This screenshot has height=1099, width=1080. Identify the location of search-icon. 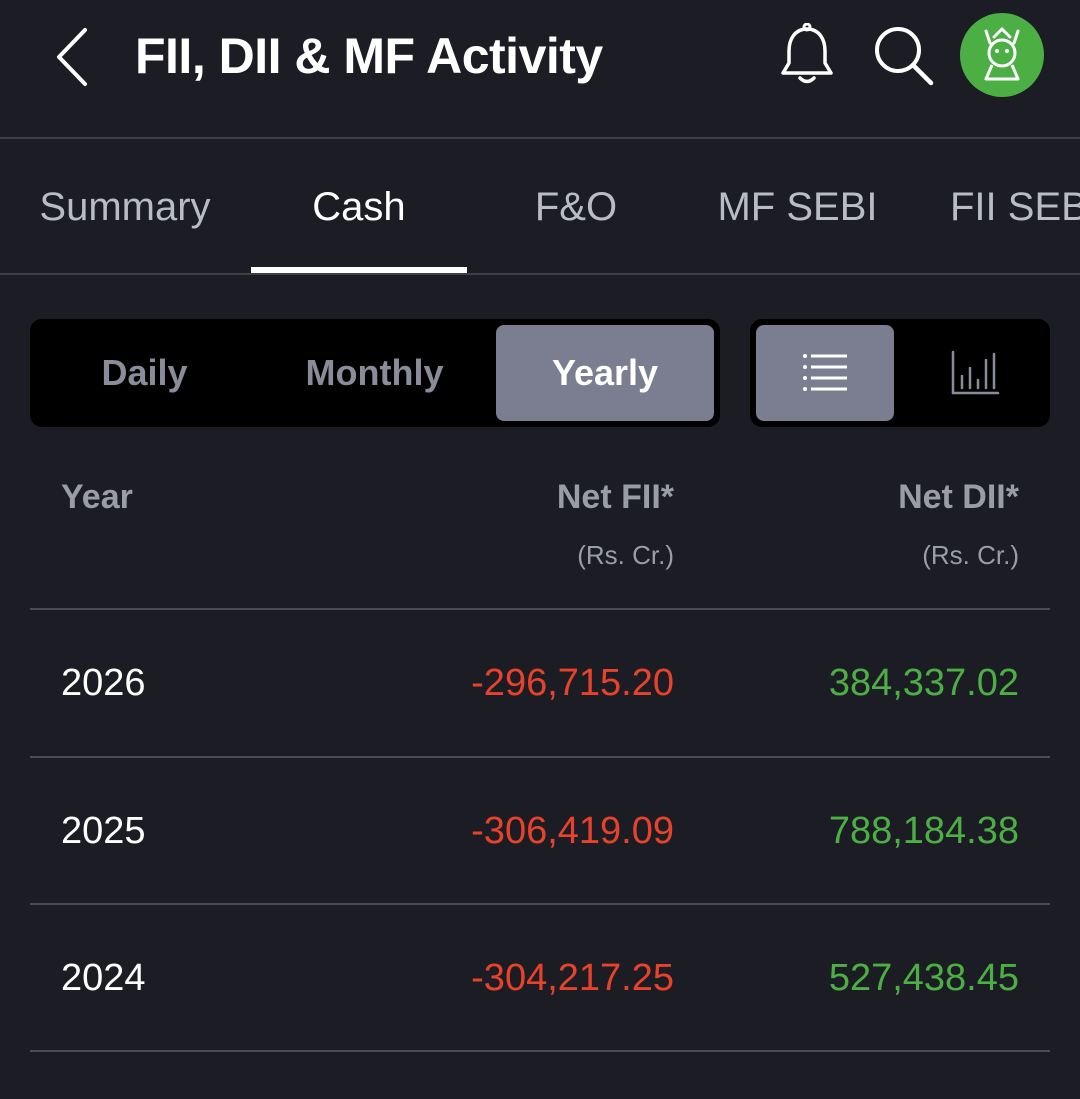
(904, 56).